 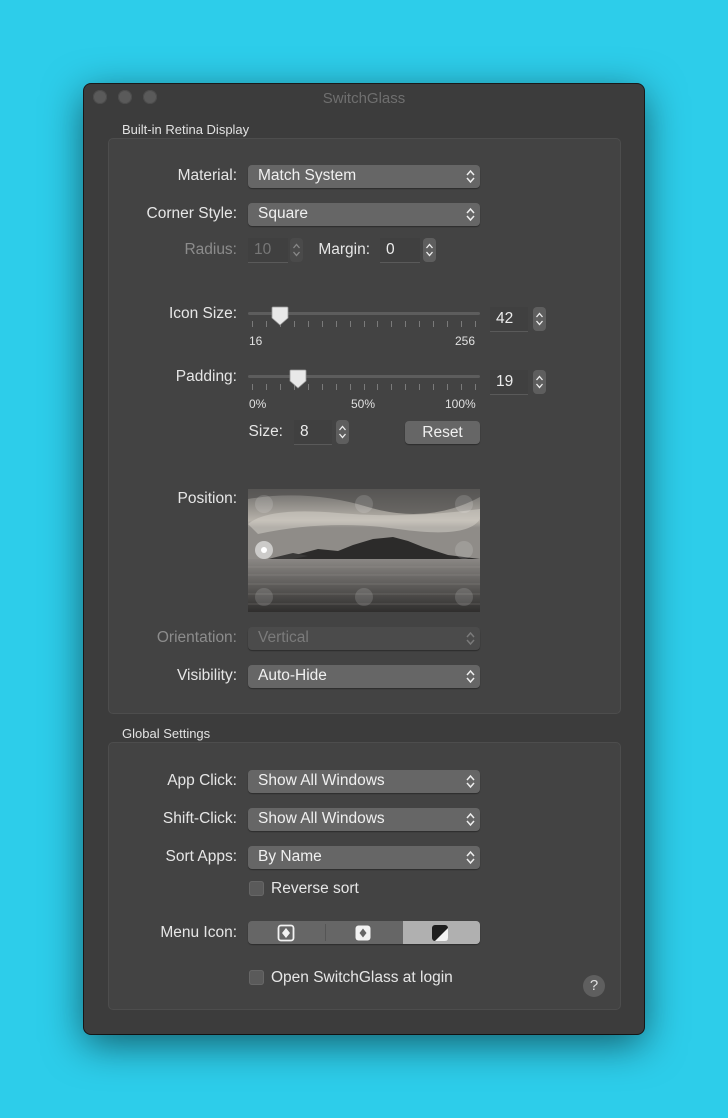 What do you see at coordinates (364, 214) in the screenshot?
I see `corner-style-popup: Square` at bounding box center [364, 214].